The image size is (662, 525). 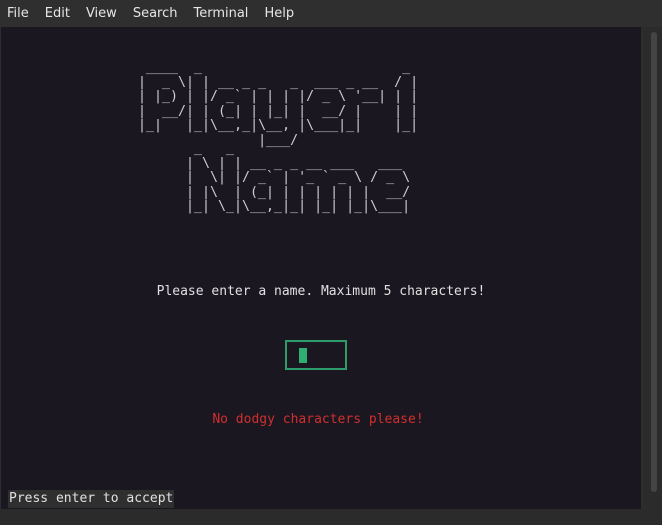 What do you see at coordinates (101, 13) in the screenshot?
I see `menu-view: View` at bounding box center [101, 13].